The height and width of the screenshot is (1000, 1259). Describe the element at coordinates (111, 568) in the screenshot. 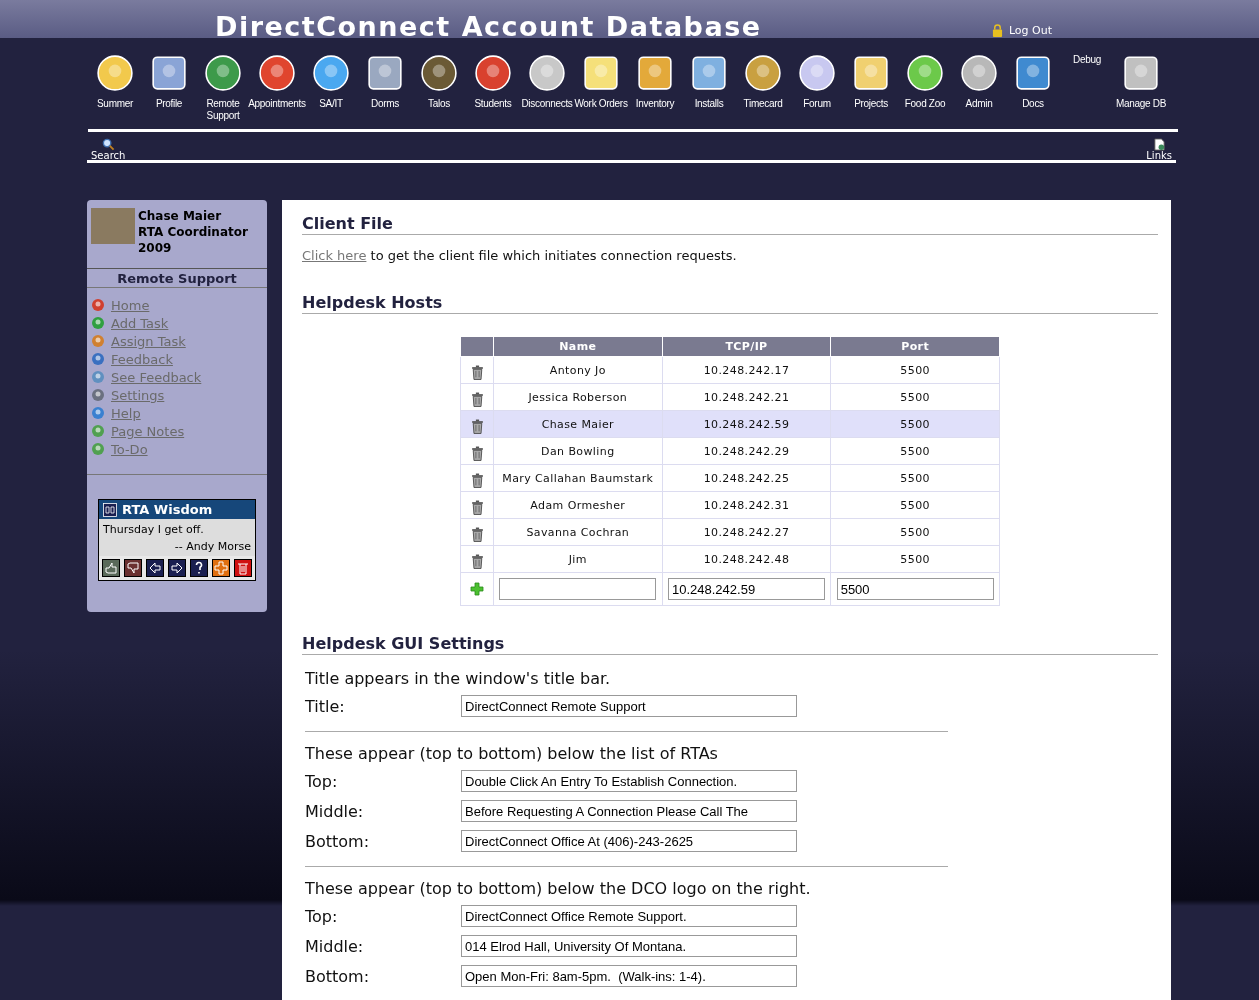

I see `thumbs-up-icon` at that location.